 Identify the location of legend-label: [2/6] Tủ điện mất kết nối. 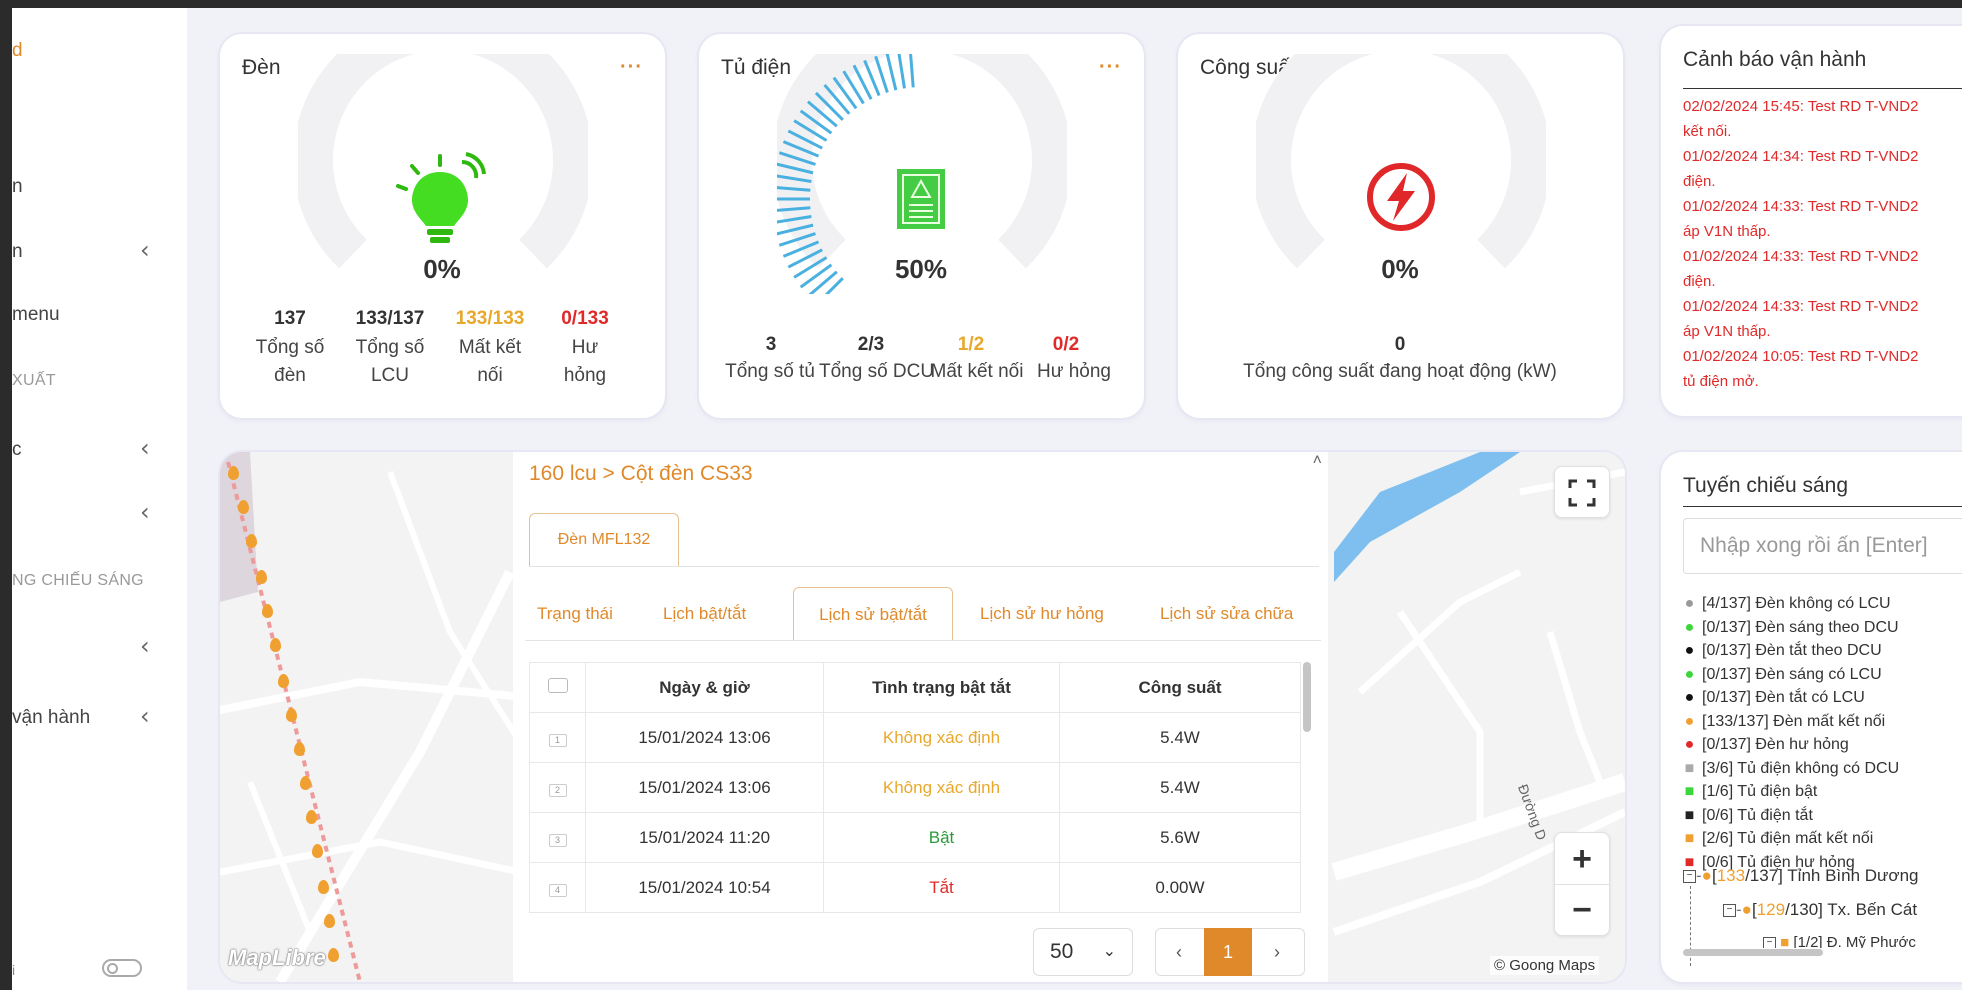
(1788, 838).